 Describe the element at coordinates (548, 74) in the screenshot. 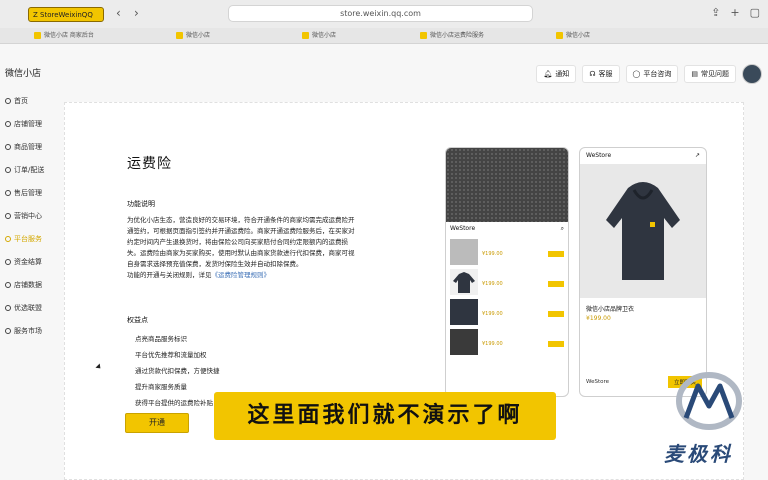

I see `bell-icon: 🔔︎` at that location.